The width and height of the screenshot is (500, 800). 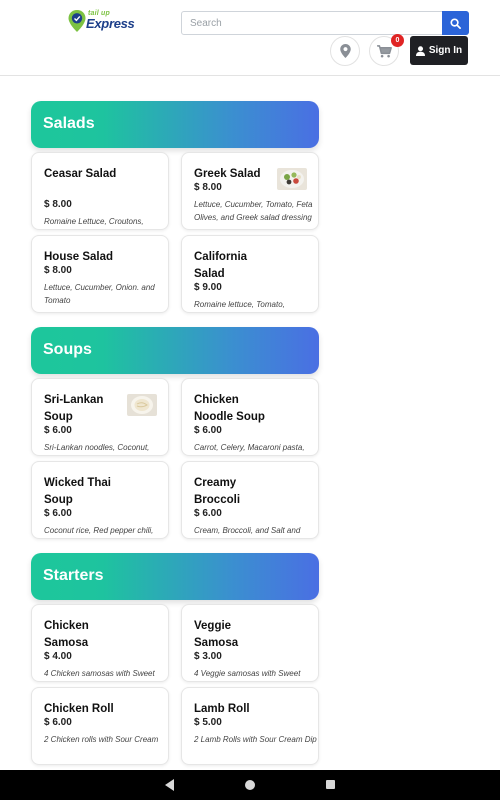 I want to click on search-bar, so click(x=325, y=23).